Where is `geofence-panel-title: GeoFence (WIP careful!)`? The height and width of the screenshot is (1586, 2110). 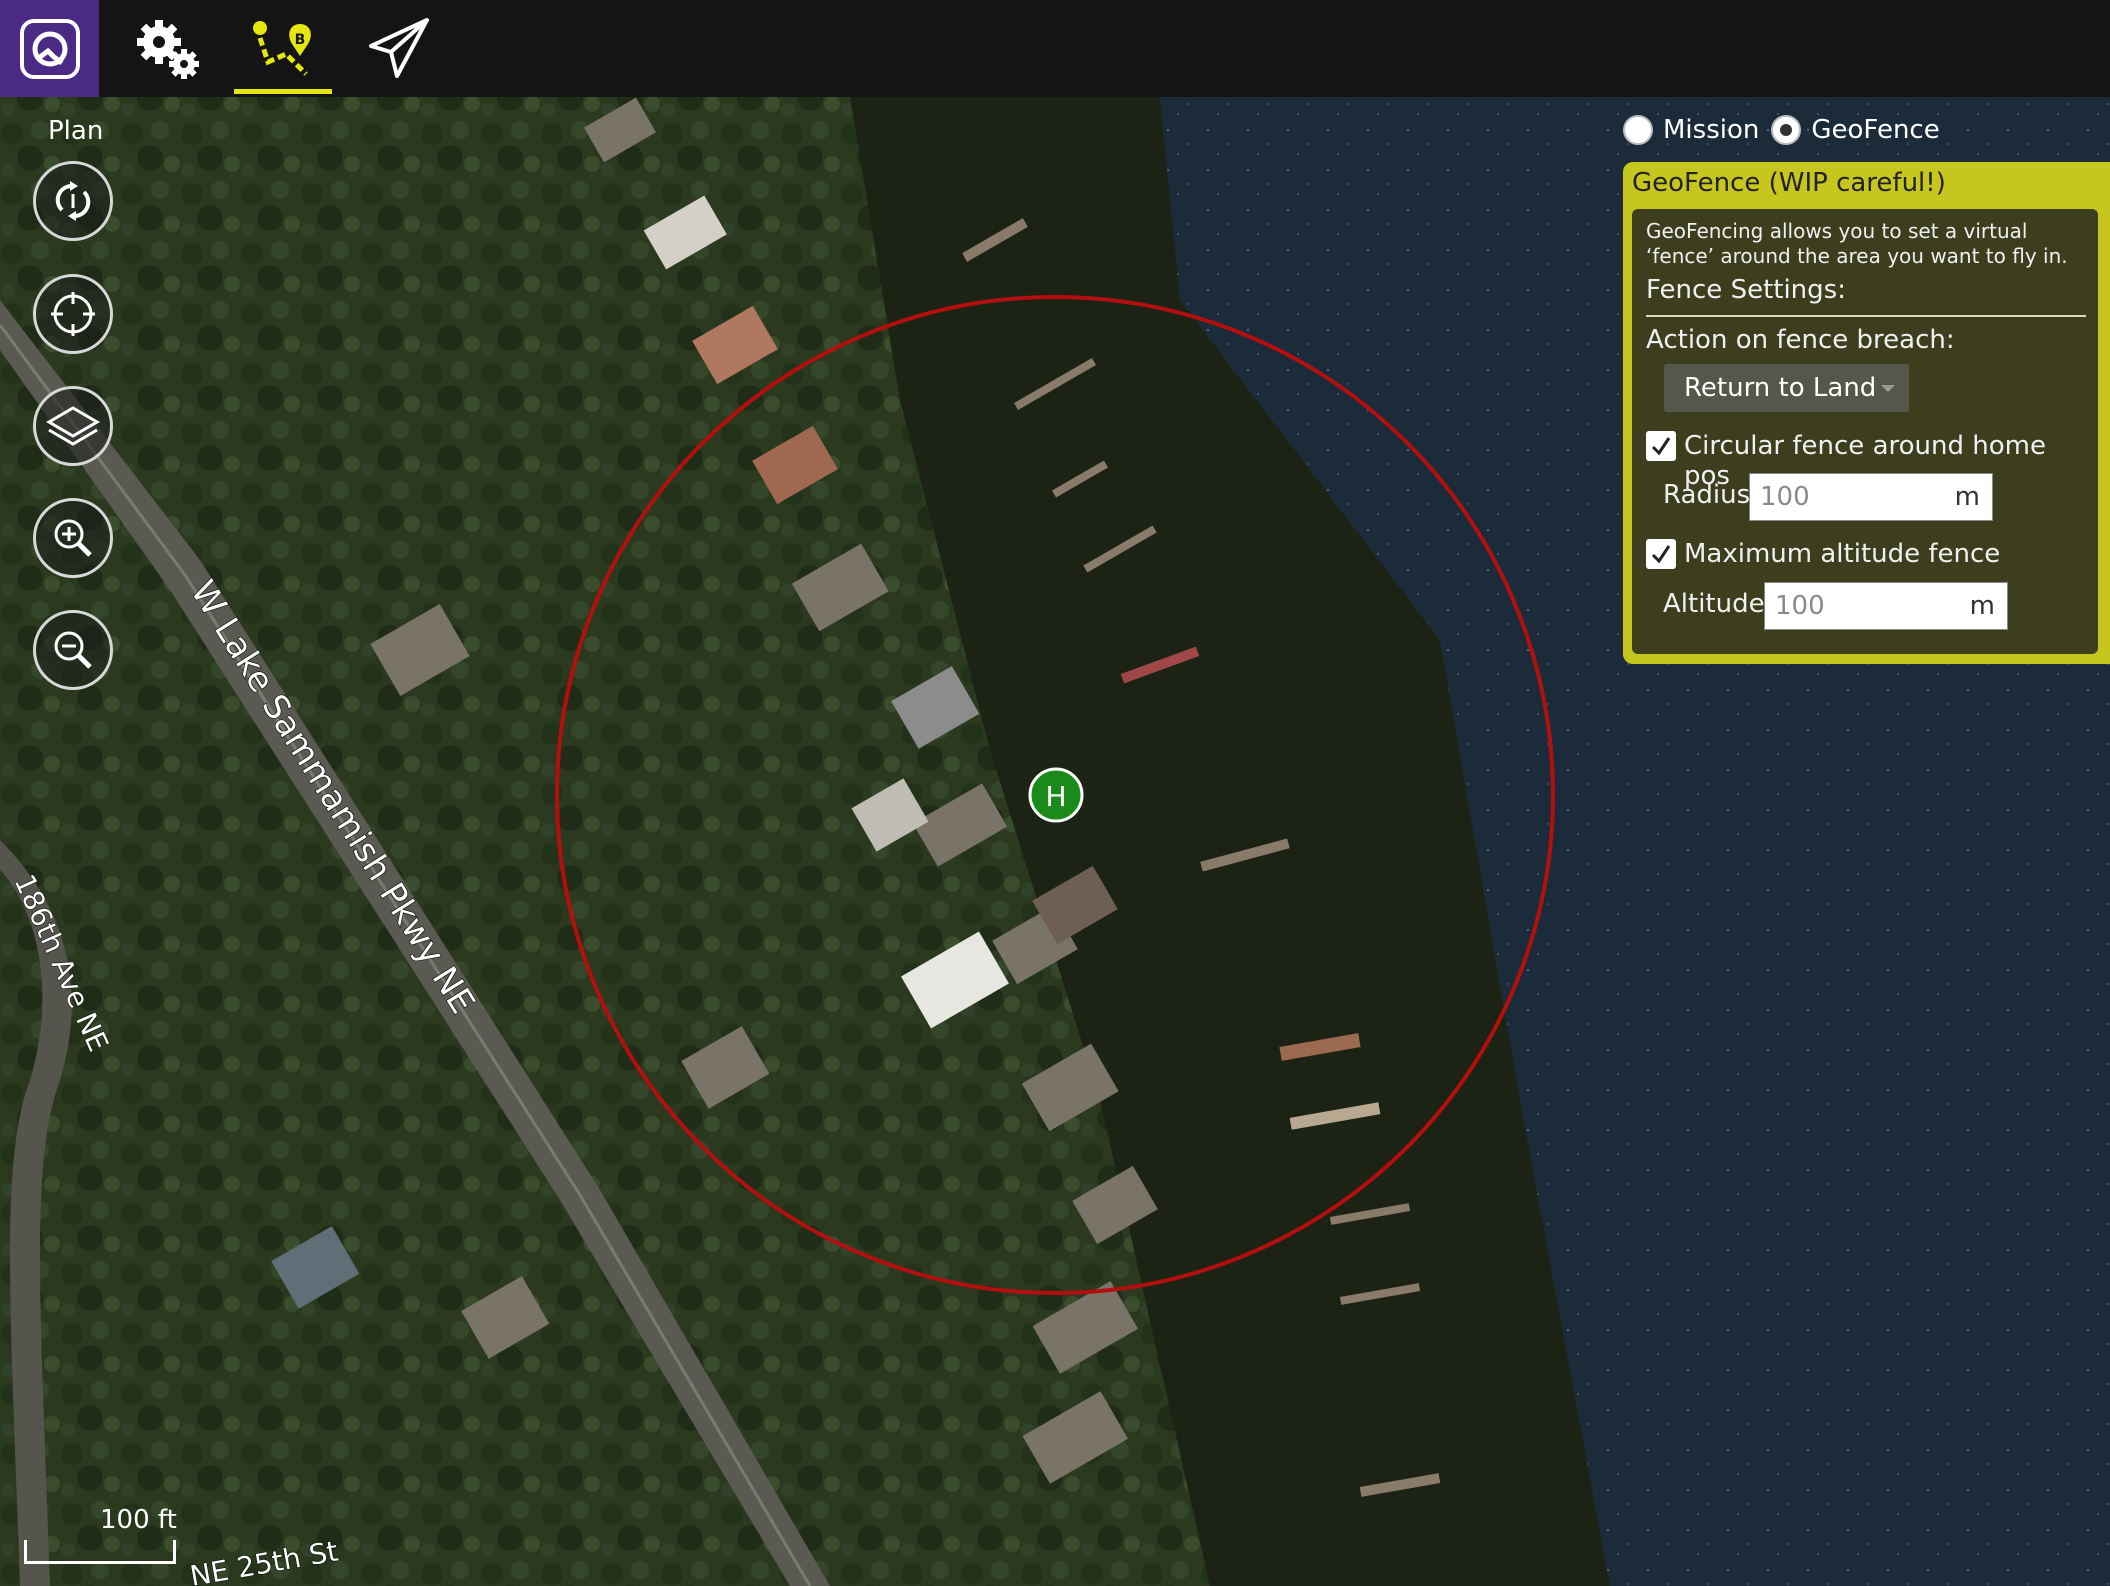 geofence-panel-title: GeoFence (WIP careful!) is located at coordinates (1789, 183).